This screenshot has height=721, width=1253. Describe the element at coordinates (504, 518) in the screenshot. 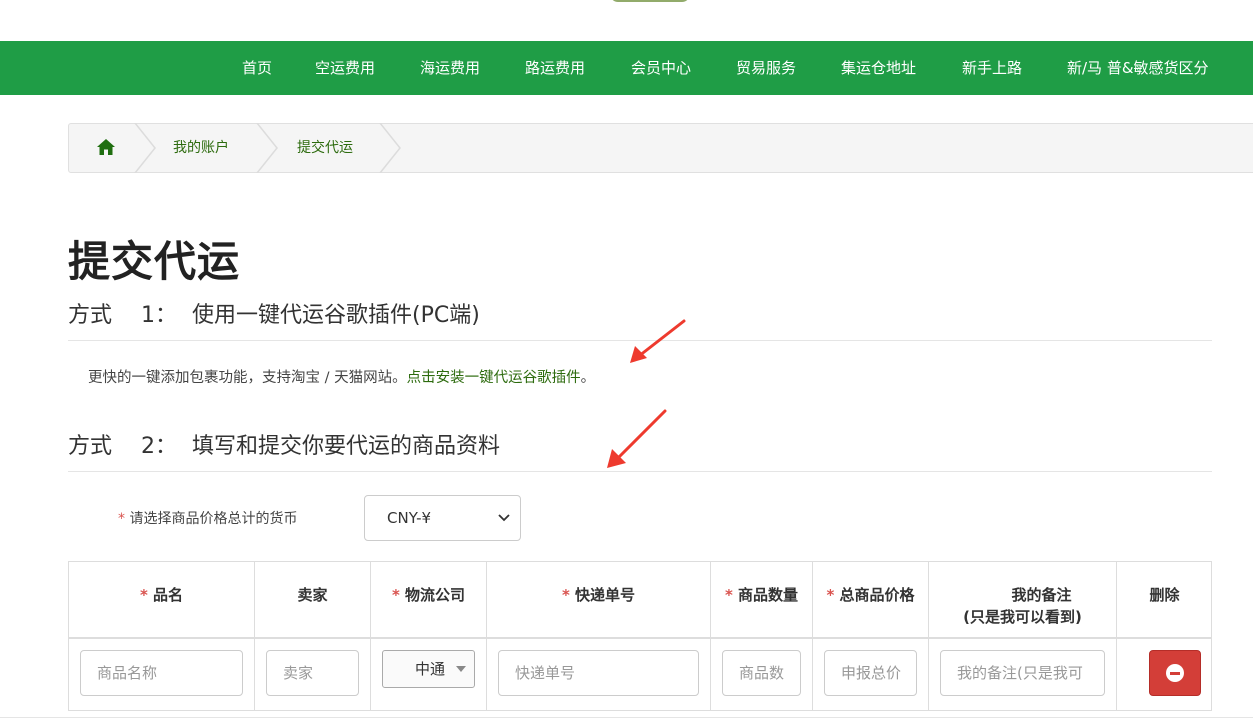

I see `chevron-down-icon` at that location.